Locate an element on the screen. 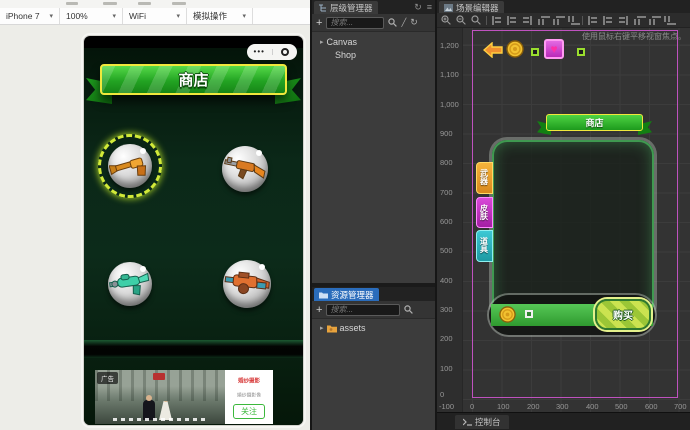  ruler-label: 1,100 is located at coordinates (449, 74).